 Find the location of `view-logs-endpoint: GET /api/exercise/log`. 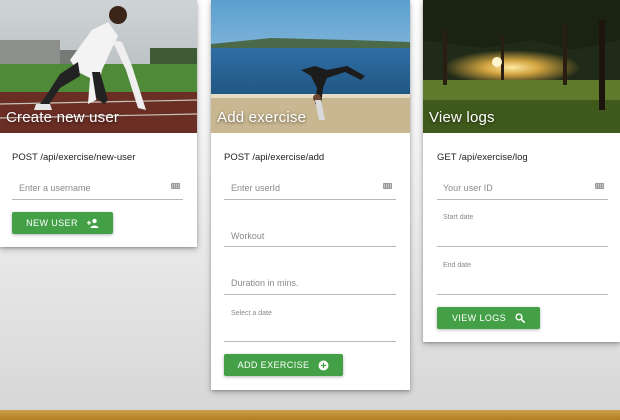

view-logs-endpoint: GET /api/exercise/log is located at coordinates (482, 157).